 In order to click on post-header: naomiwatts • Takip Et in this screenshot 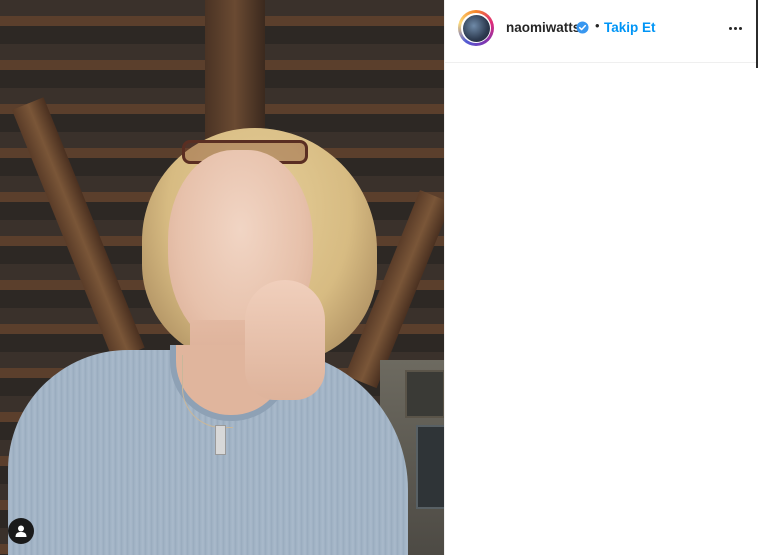, I will do `click(601, 31)`.